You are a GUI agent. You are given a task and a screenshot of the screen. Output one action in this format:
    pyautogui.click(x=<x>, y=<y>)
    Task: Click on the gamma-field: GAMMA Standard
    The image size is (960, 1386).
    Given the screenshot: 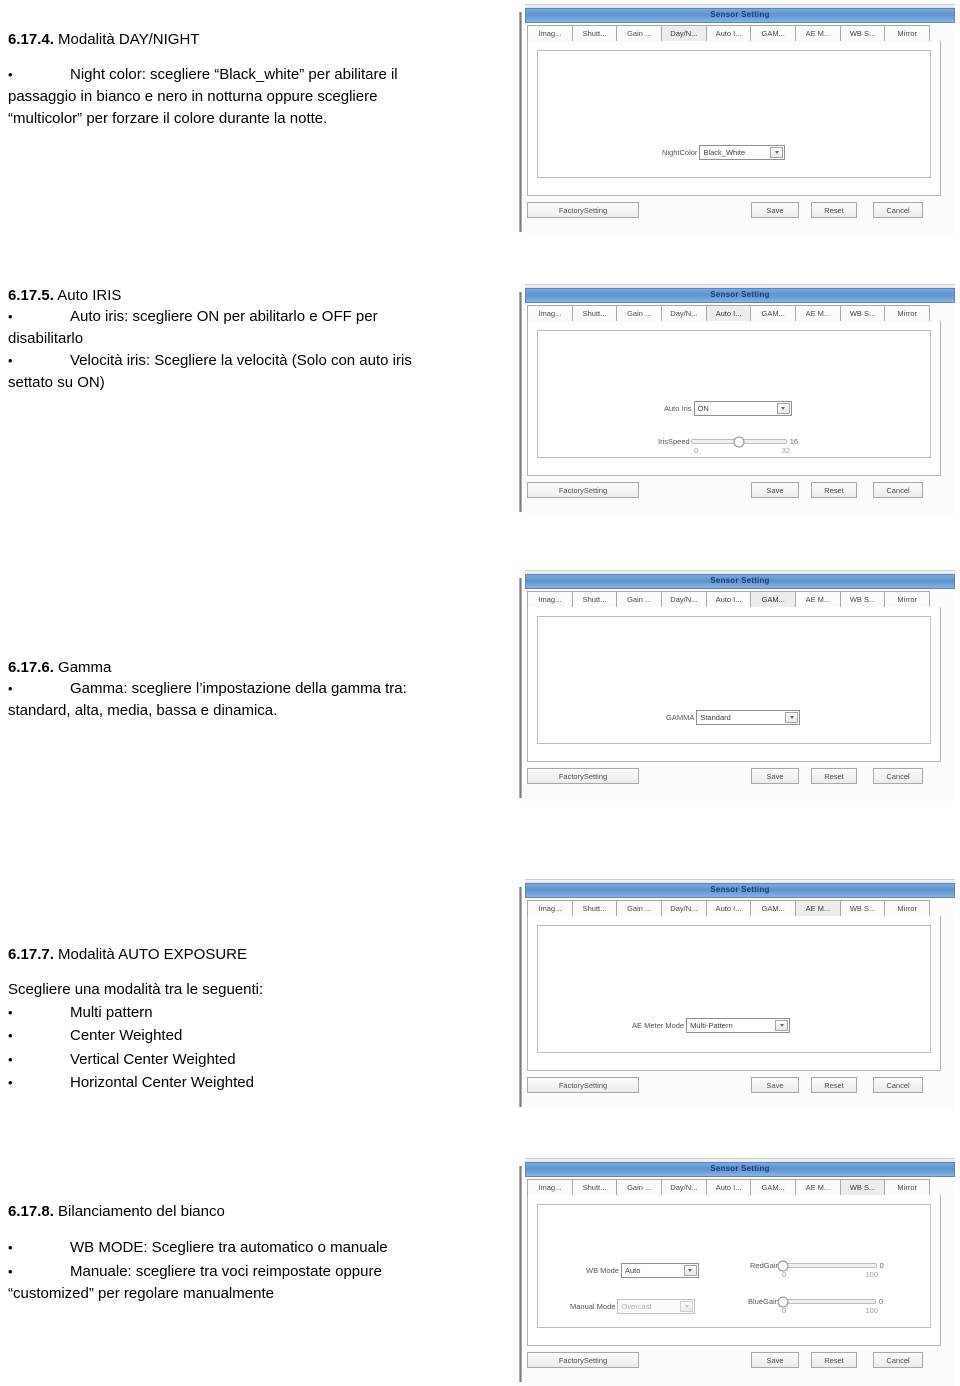 What is the action you would take?
    pyautogui.click(x=733, y=717)
    